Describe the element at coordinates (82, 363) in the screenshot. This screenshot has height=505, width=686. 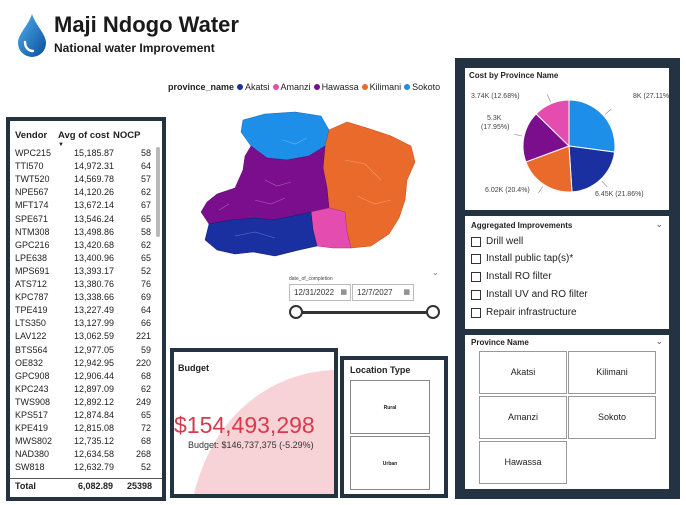
I see `table-row: OE832 12,942.95 220` at that location.